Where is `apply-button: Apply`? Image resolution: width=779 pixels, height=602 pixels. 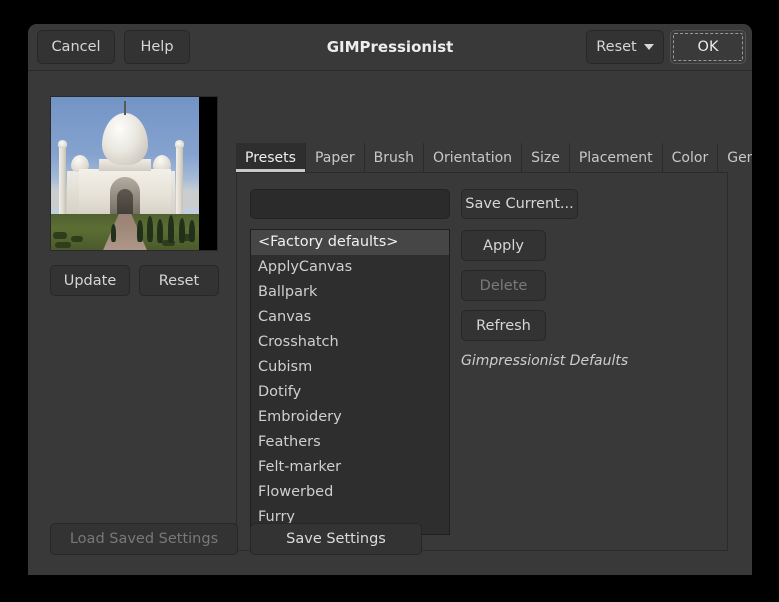 apply-button: Apply is located at coordinates (503, 245).